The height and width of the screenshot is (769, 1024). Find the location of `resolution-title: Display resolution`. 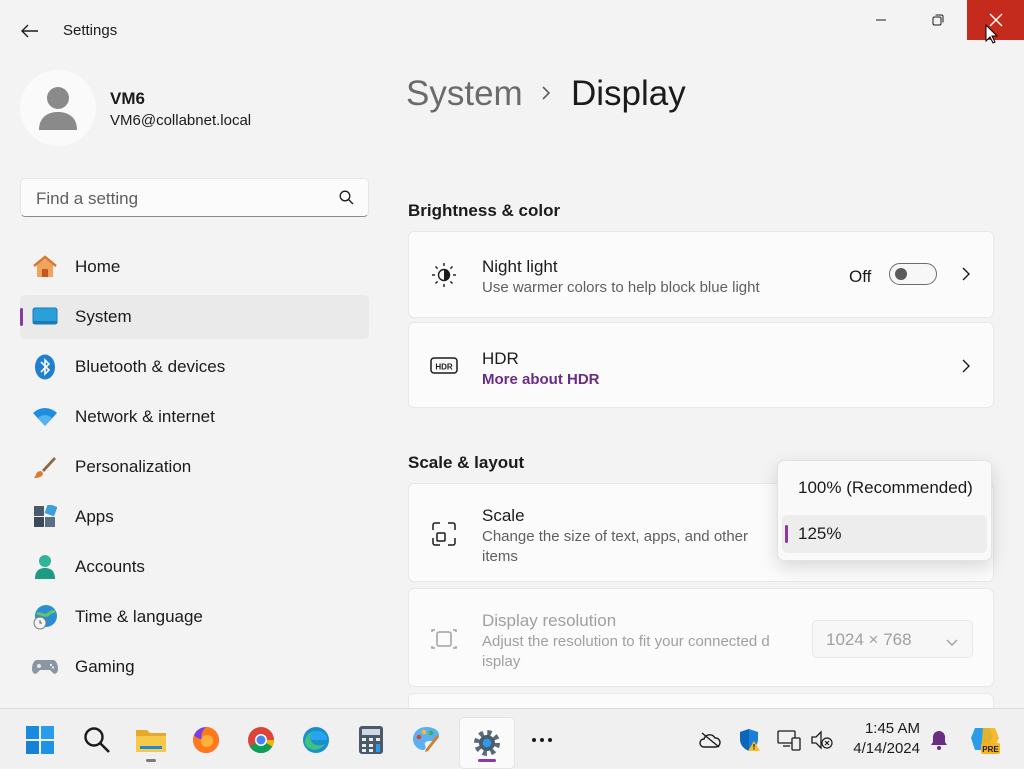

resolution-title: Display resolution is located at coordinates (549, 620).